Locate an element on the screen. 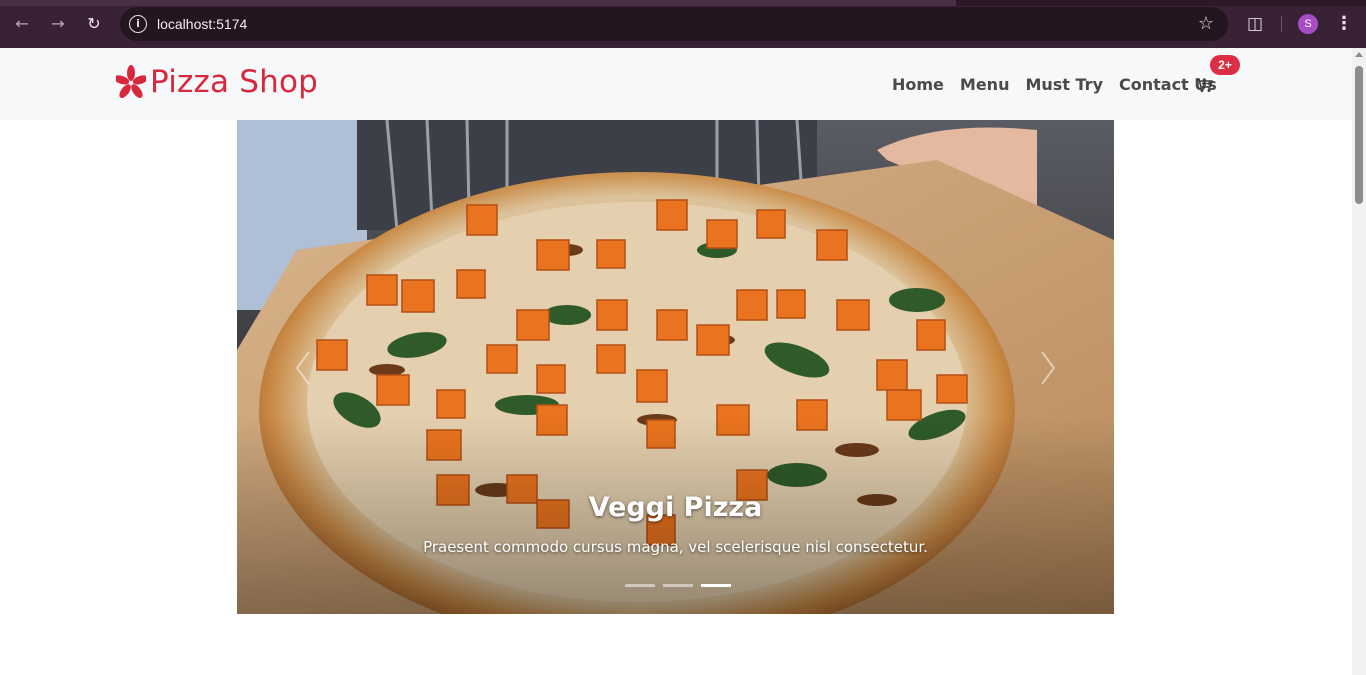 This screenshot has width=1366, height=675. nav-links: Home Menu Must Try Contact Us is located at coordinates (1062, 84).